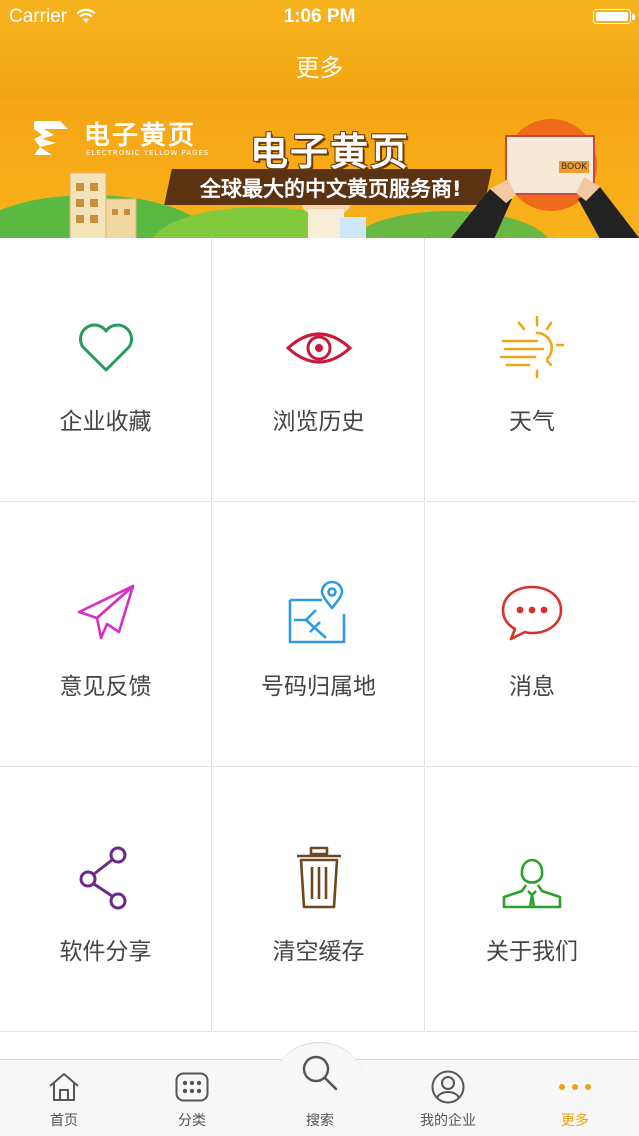  Describe the element at coordinates (532, 613) in the screenshot. I see `chat-bubble-icon` at that location.